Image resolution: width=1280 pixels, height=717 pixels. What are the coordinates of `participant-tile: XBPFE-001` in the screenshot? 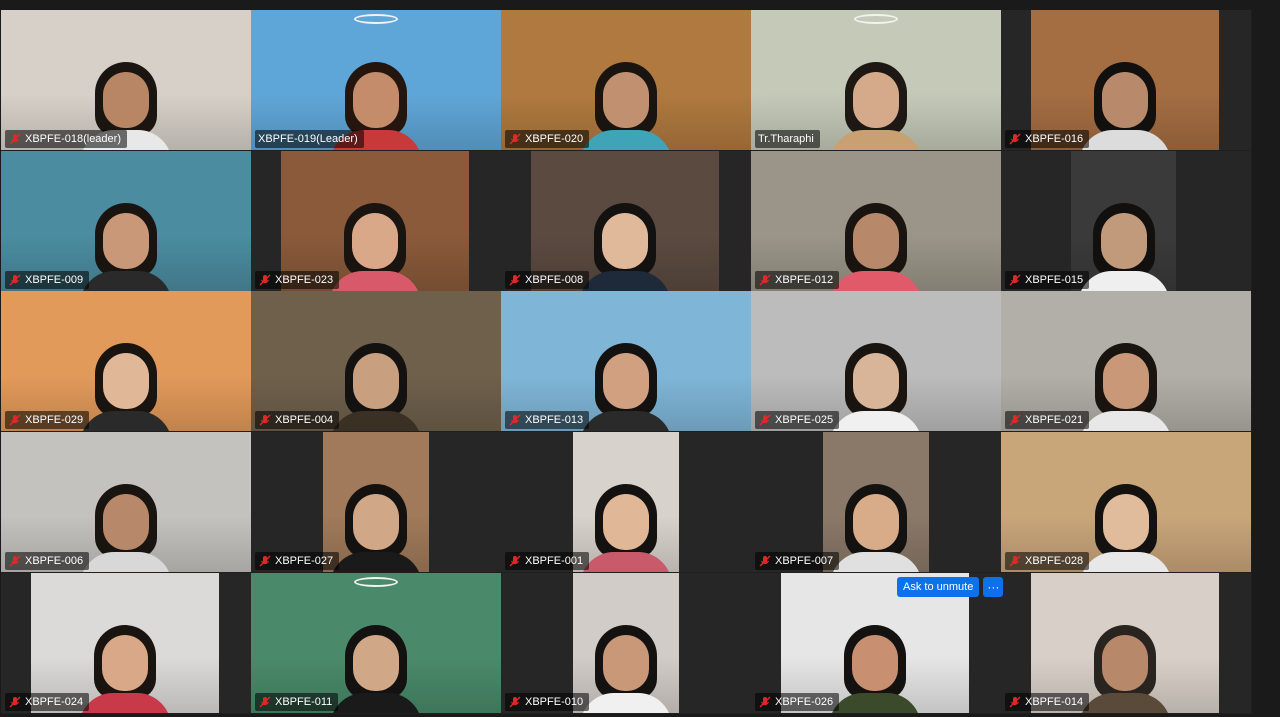 It's located at (626, 502).